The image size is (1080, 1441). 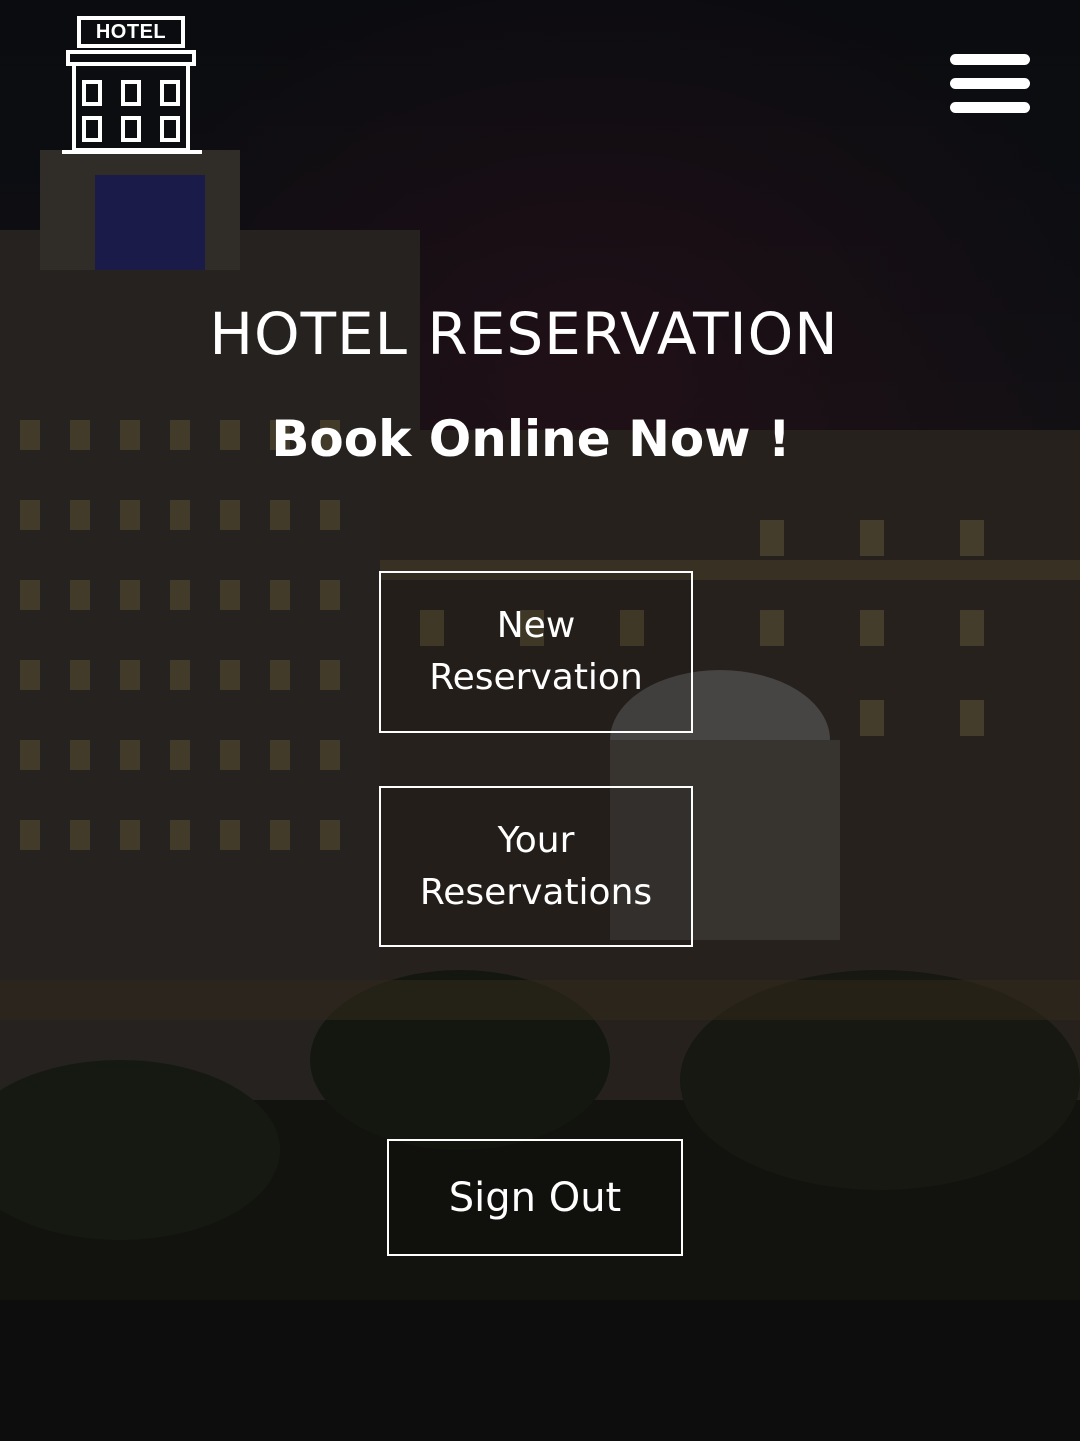 What do you see at coordinates (531, 439) in the screenshot?
I see `page-subtitle: Book Online Now !` at bounding box center [531, 439].